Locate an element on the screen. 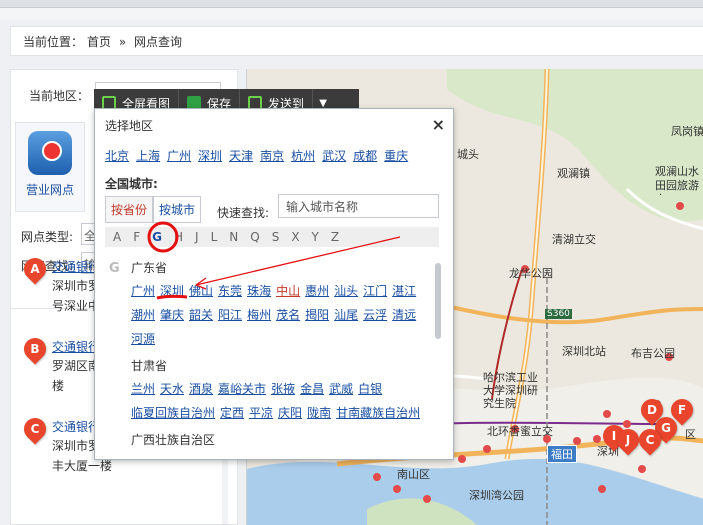 This screenshot has width=703, height=525. city-list-scrollbar is located at coordinates (438, 301).